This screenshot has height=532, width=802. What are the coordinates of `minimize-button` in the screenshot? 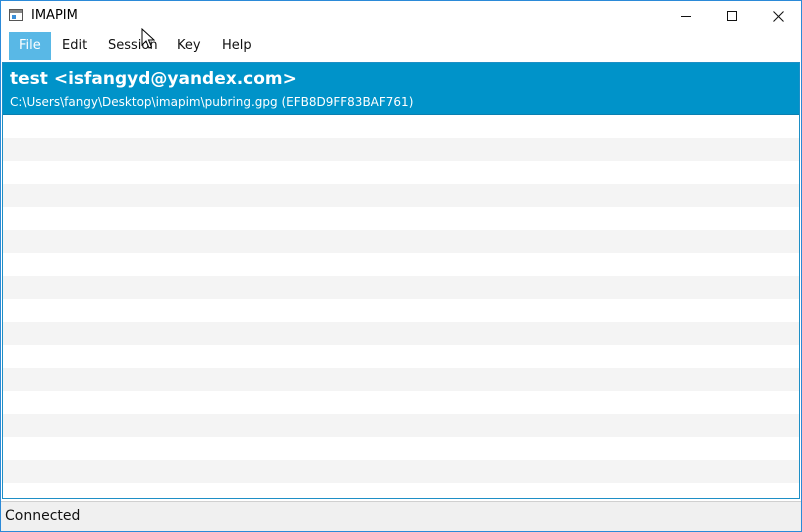 It's located at (686, 16).